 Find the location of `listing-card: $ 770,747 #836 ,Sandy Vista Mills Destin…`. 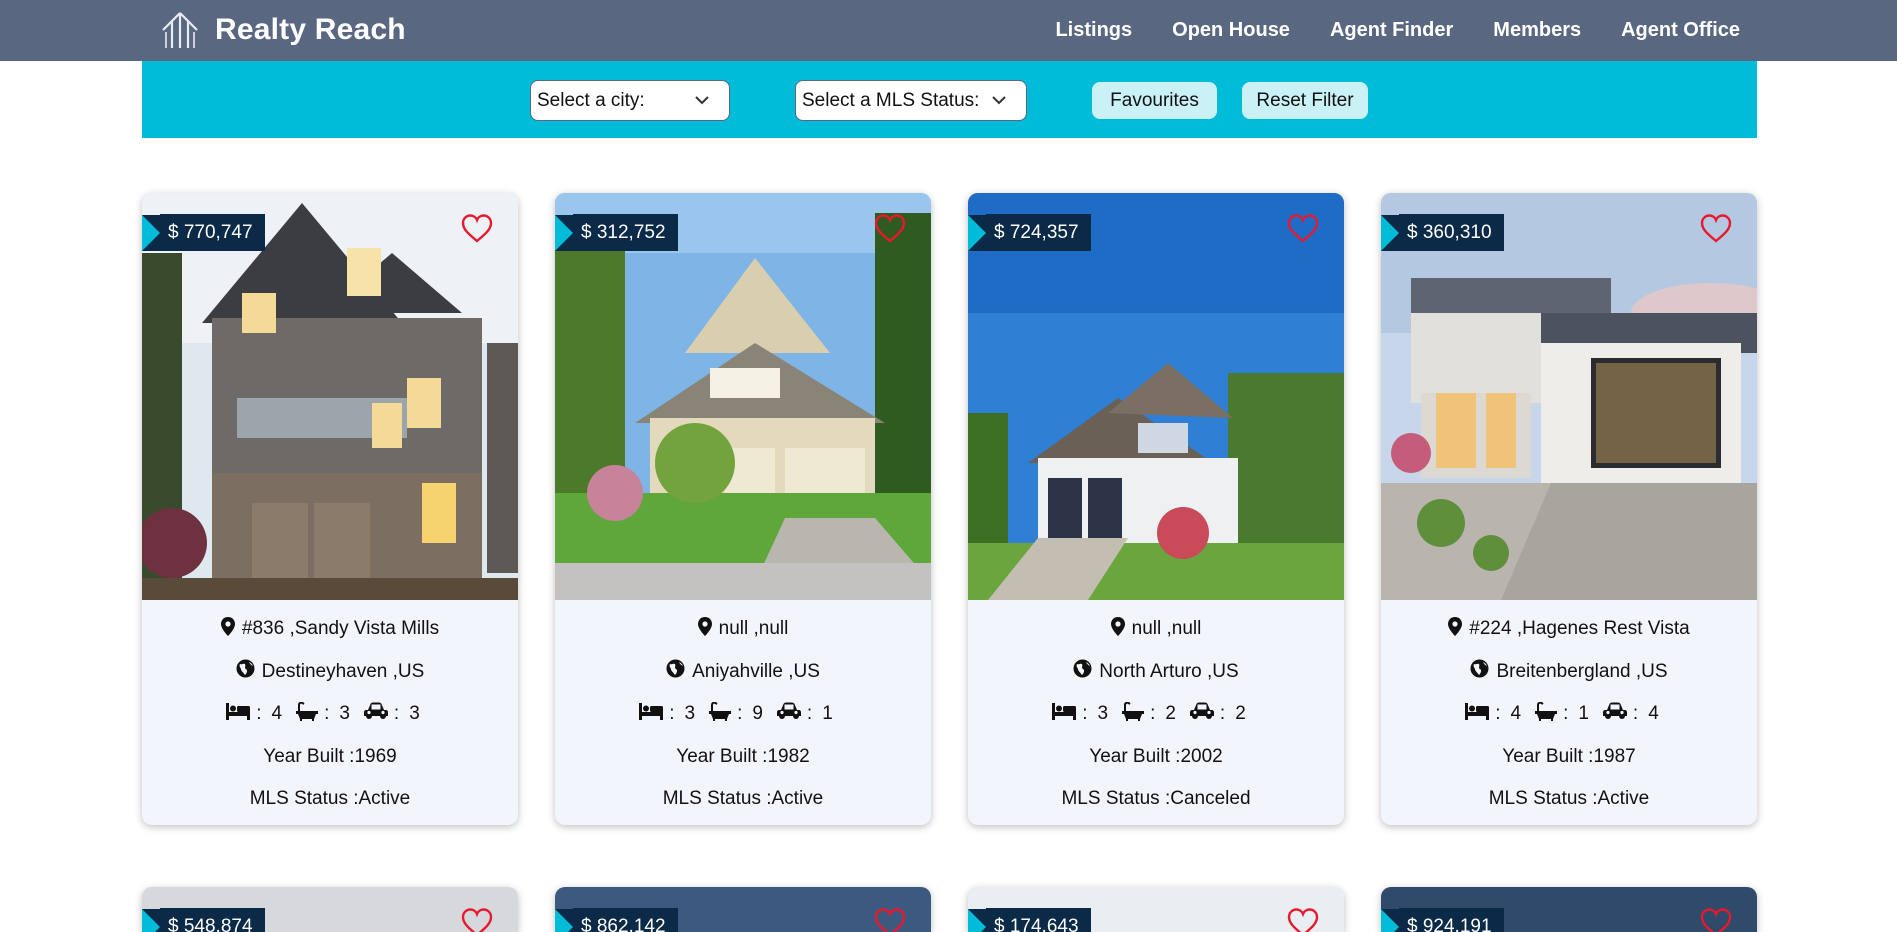

listing-card: $ 770,747 #836 ,Sandy Vista Mills Destin… is located at coordinates (330, 509).